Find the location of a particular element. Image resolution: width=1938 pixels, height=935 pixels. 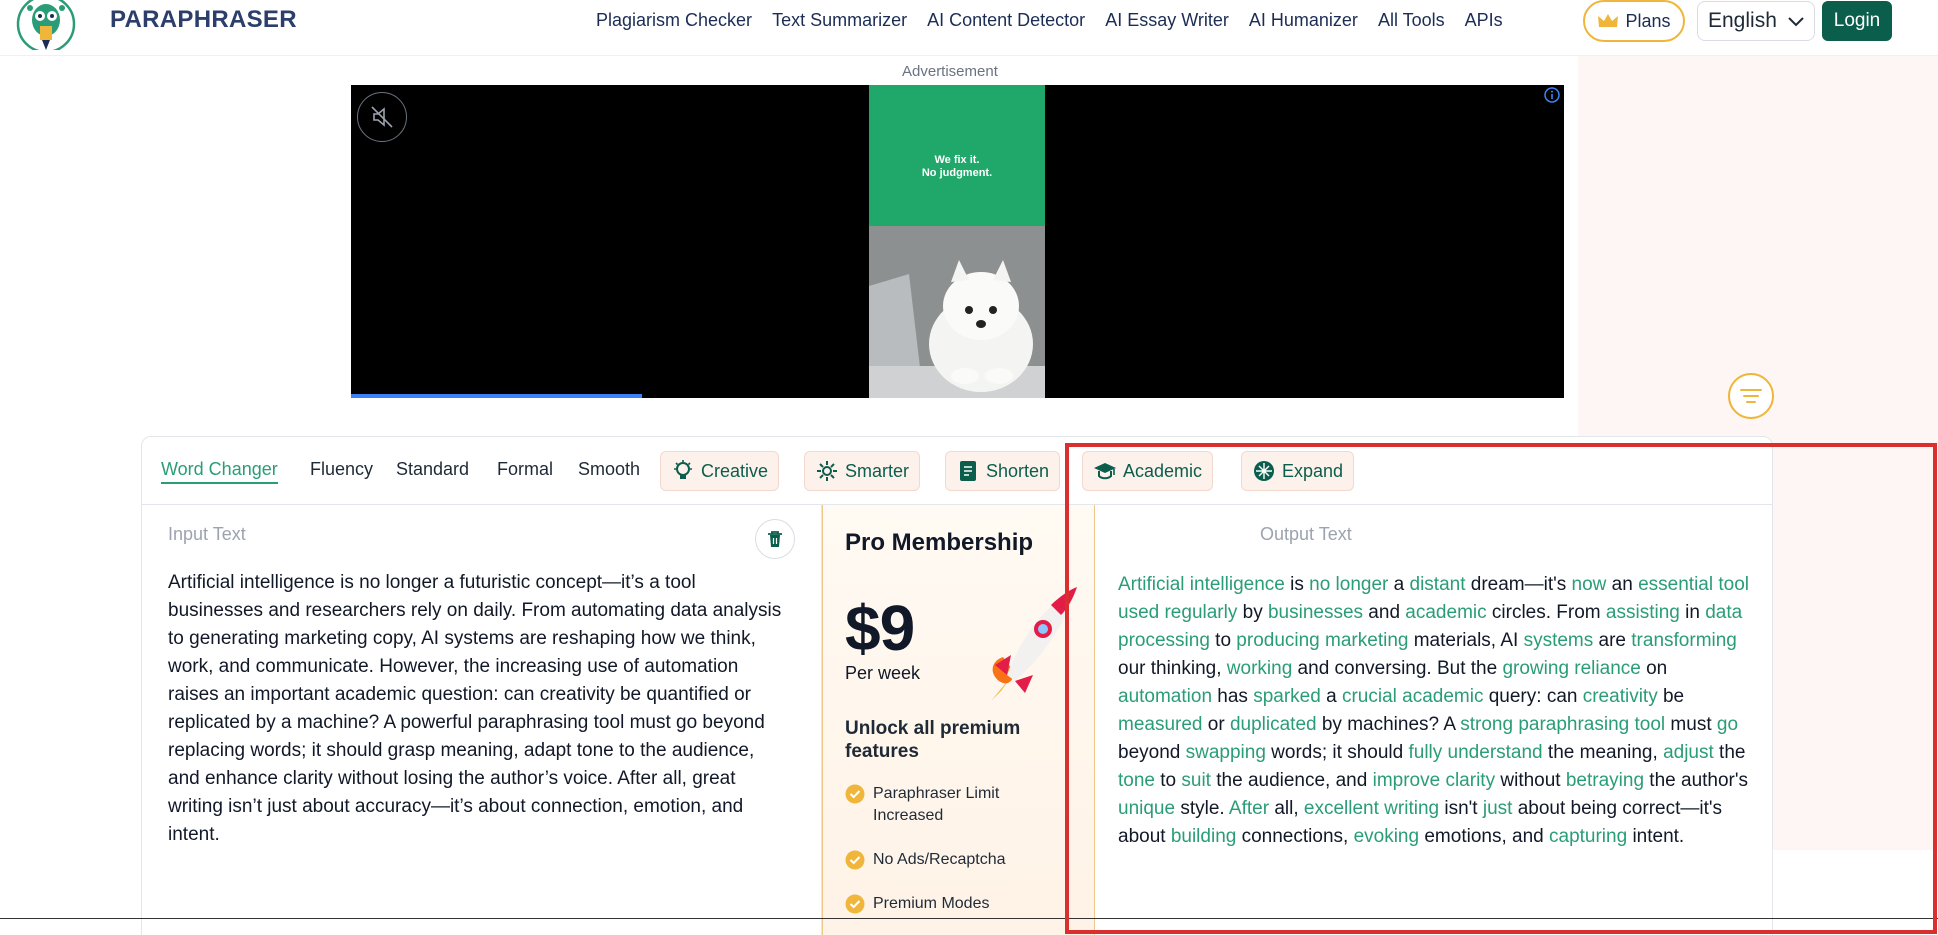

language-select: English is located at coordinates (1756, 21).